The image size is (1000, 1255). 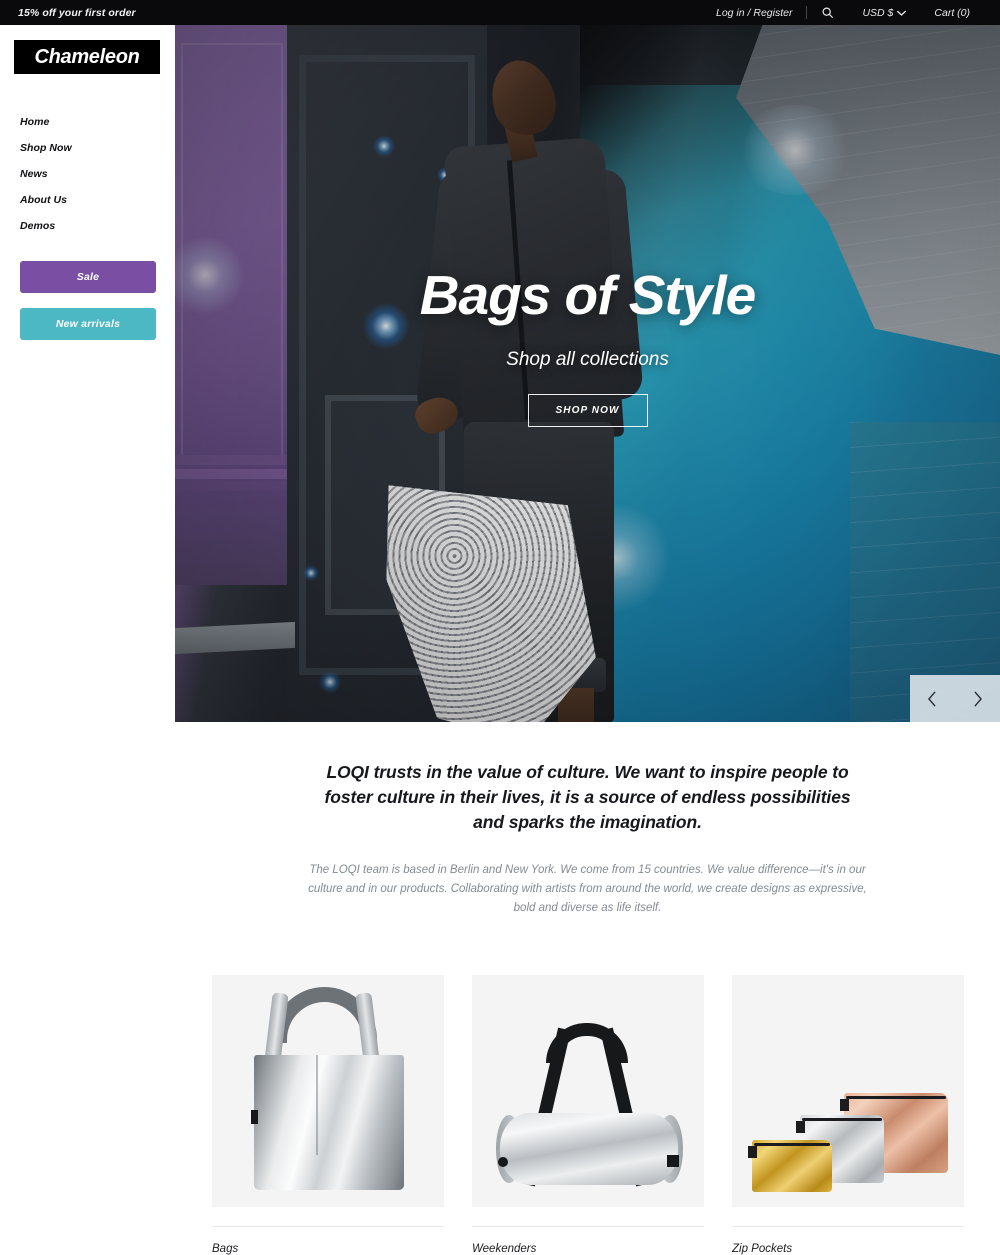 What do you see at coordinates (328, 1091) in the screenshot?
I see `bags-product-image` at bounding box center [328, 1091].